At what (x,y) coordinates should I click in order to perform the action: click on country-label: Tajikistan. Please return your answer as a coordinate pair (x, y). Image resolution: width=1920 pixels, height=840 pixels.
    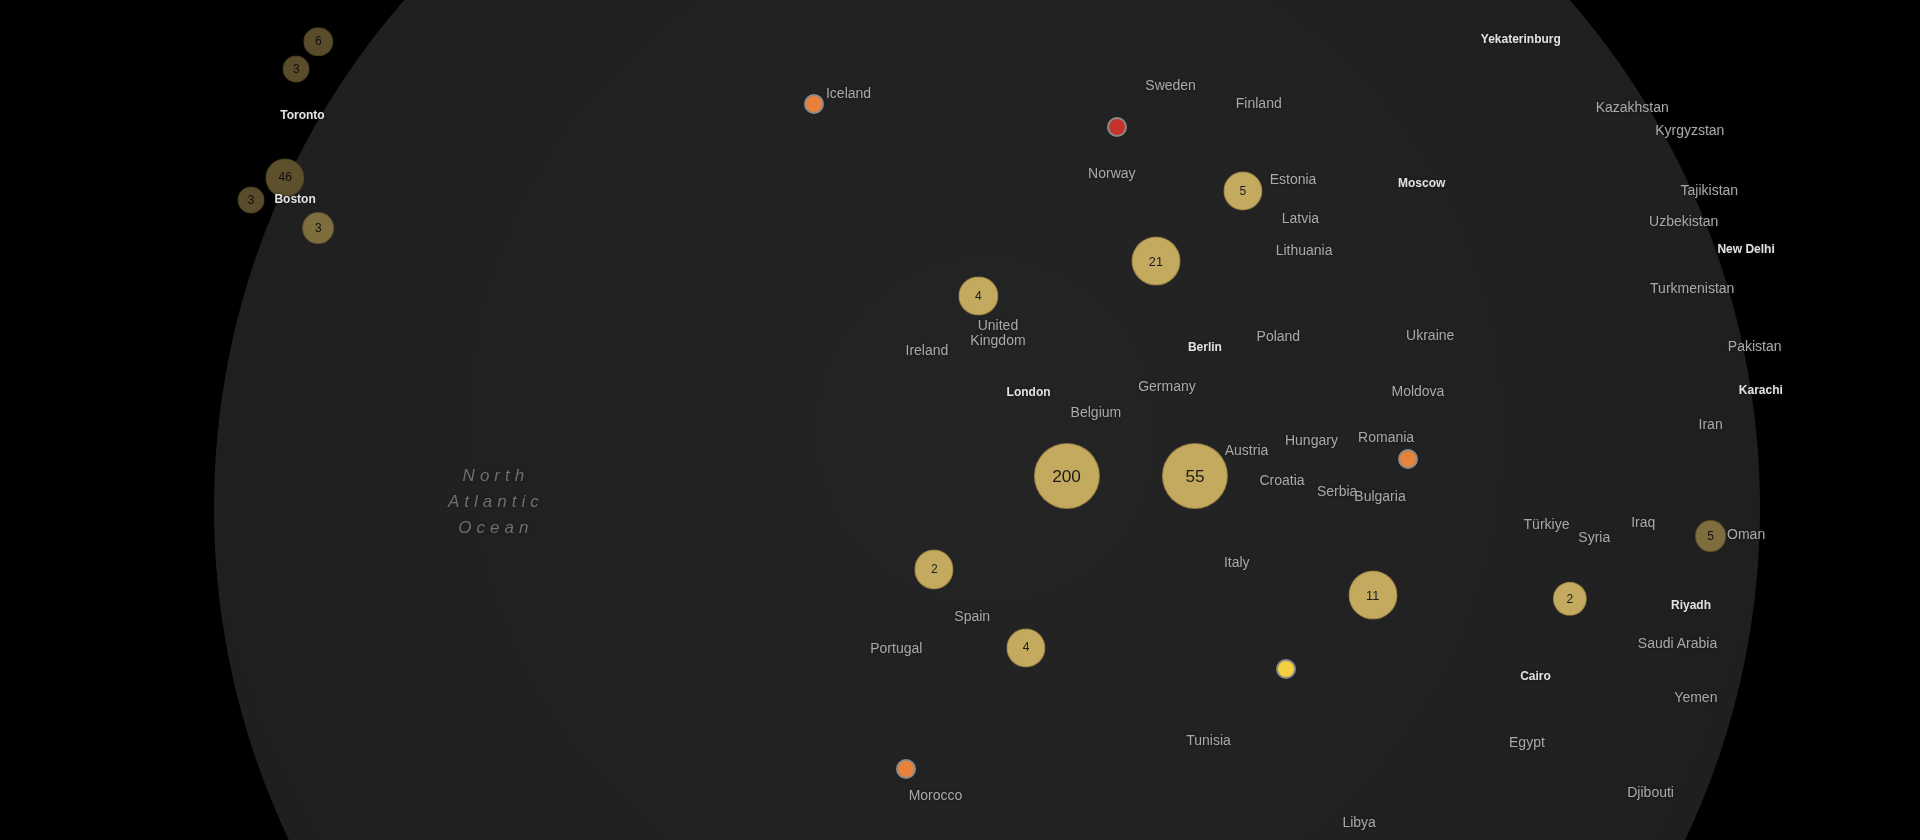
    Looking at the image, I should click on (1709, 191).